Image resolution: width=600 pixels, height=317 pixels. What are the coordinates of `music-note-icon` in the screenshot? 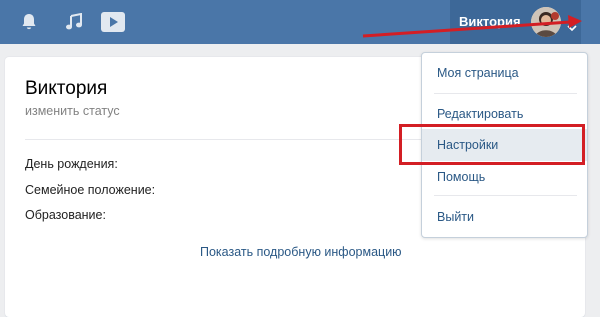 It's located at (74, 22).